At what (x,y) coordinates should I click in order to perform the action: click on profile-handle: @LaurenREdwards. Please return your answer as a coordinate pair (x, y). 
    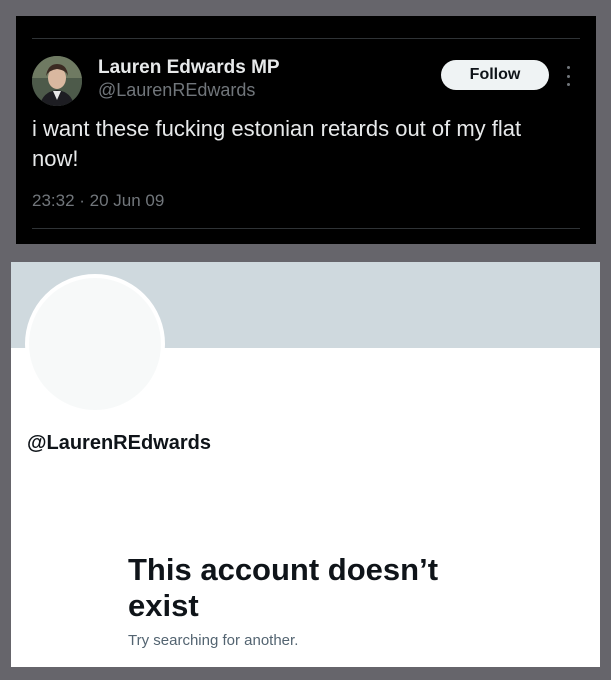
    Looking at the image, I should click on (119, 443).